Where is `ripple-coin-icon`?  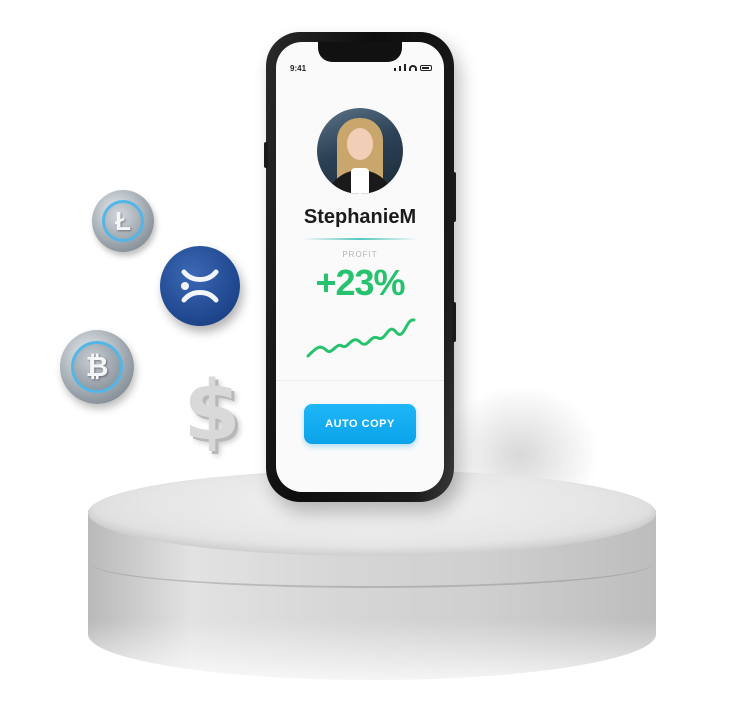 ripple-coin-icon is located at coordinates (200, 286).